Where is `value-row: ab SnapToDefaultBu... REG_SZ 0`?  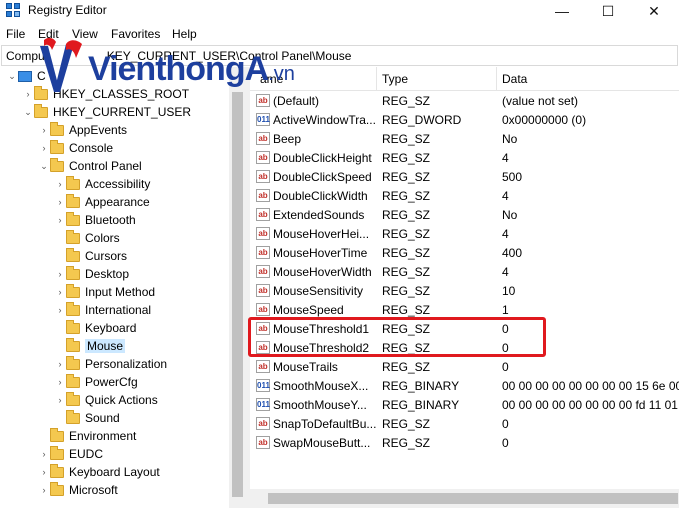
value-row: ab SnapToDefaultBu... REG_SZ 0 is located at coordinates (464, 424).